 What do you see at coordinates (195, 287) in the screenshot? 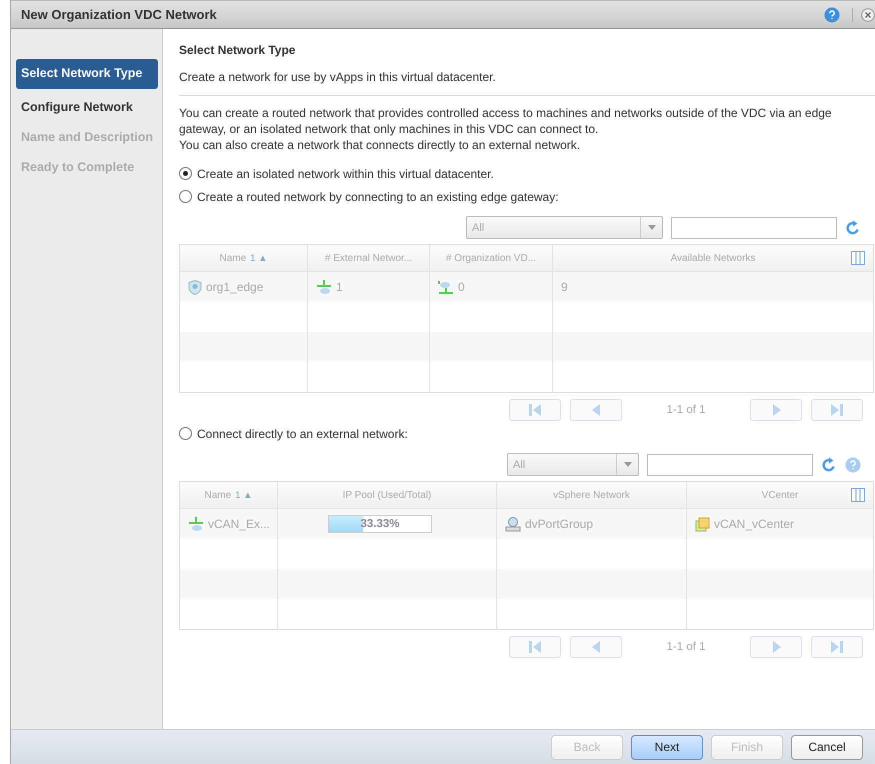
I see `shield-icon` at bounding box center [195, 287].